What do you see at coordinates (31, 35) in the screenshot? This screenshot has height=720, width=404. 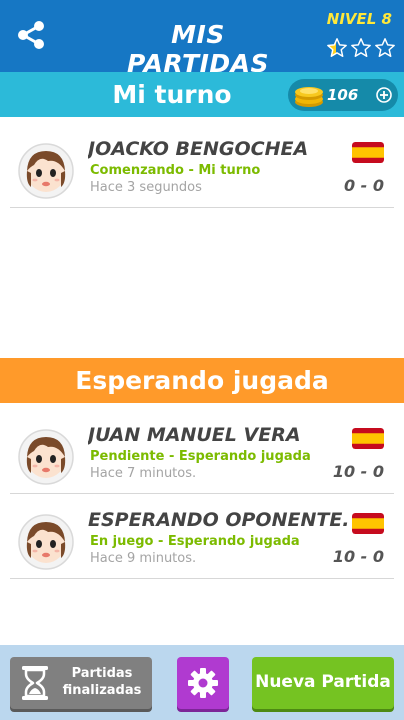 I see `share-icon` at bounding box center [31, 35].